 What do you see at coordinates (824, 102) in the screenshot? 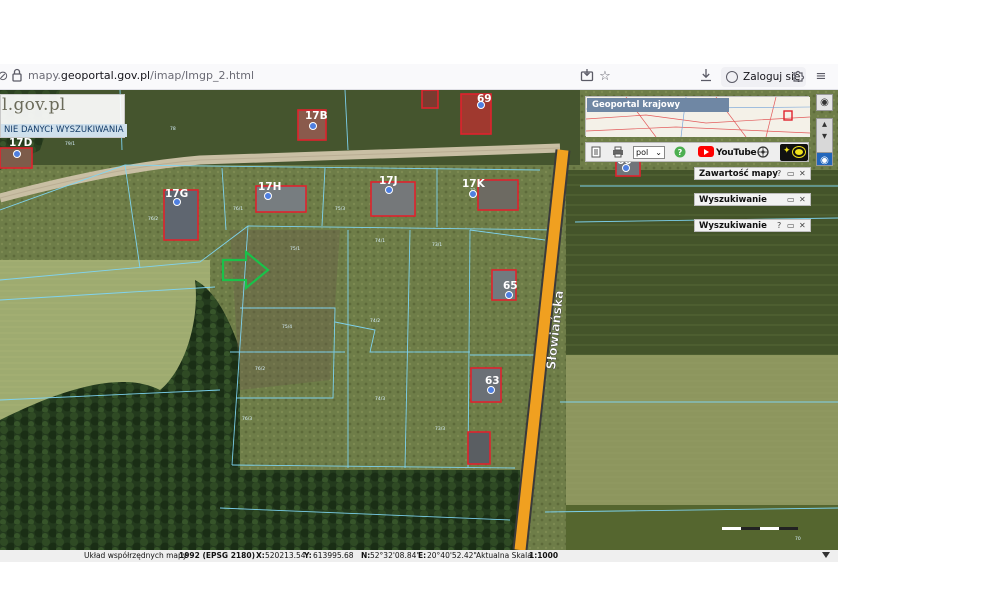
I see `globe-icon: ◉` at bounding box center [824, 102].